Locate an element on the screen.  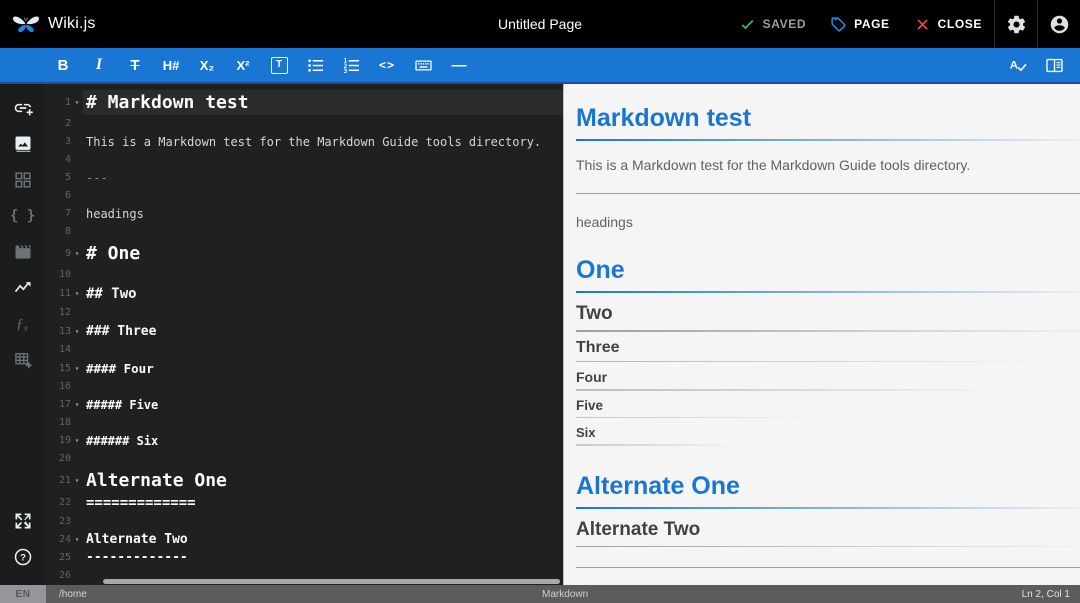
bold-button: B is located at coordinates (63, 65).